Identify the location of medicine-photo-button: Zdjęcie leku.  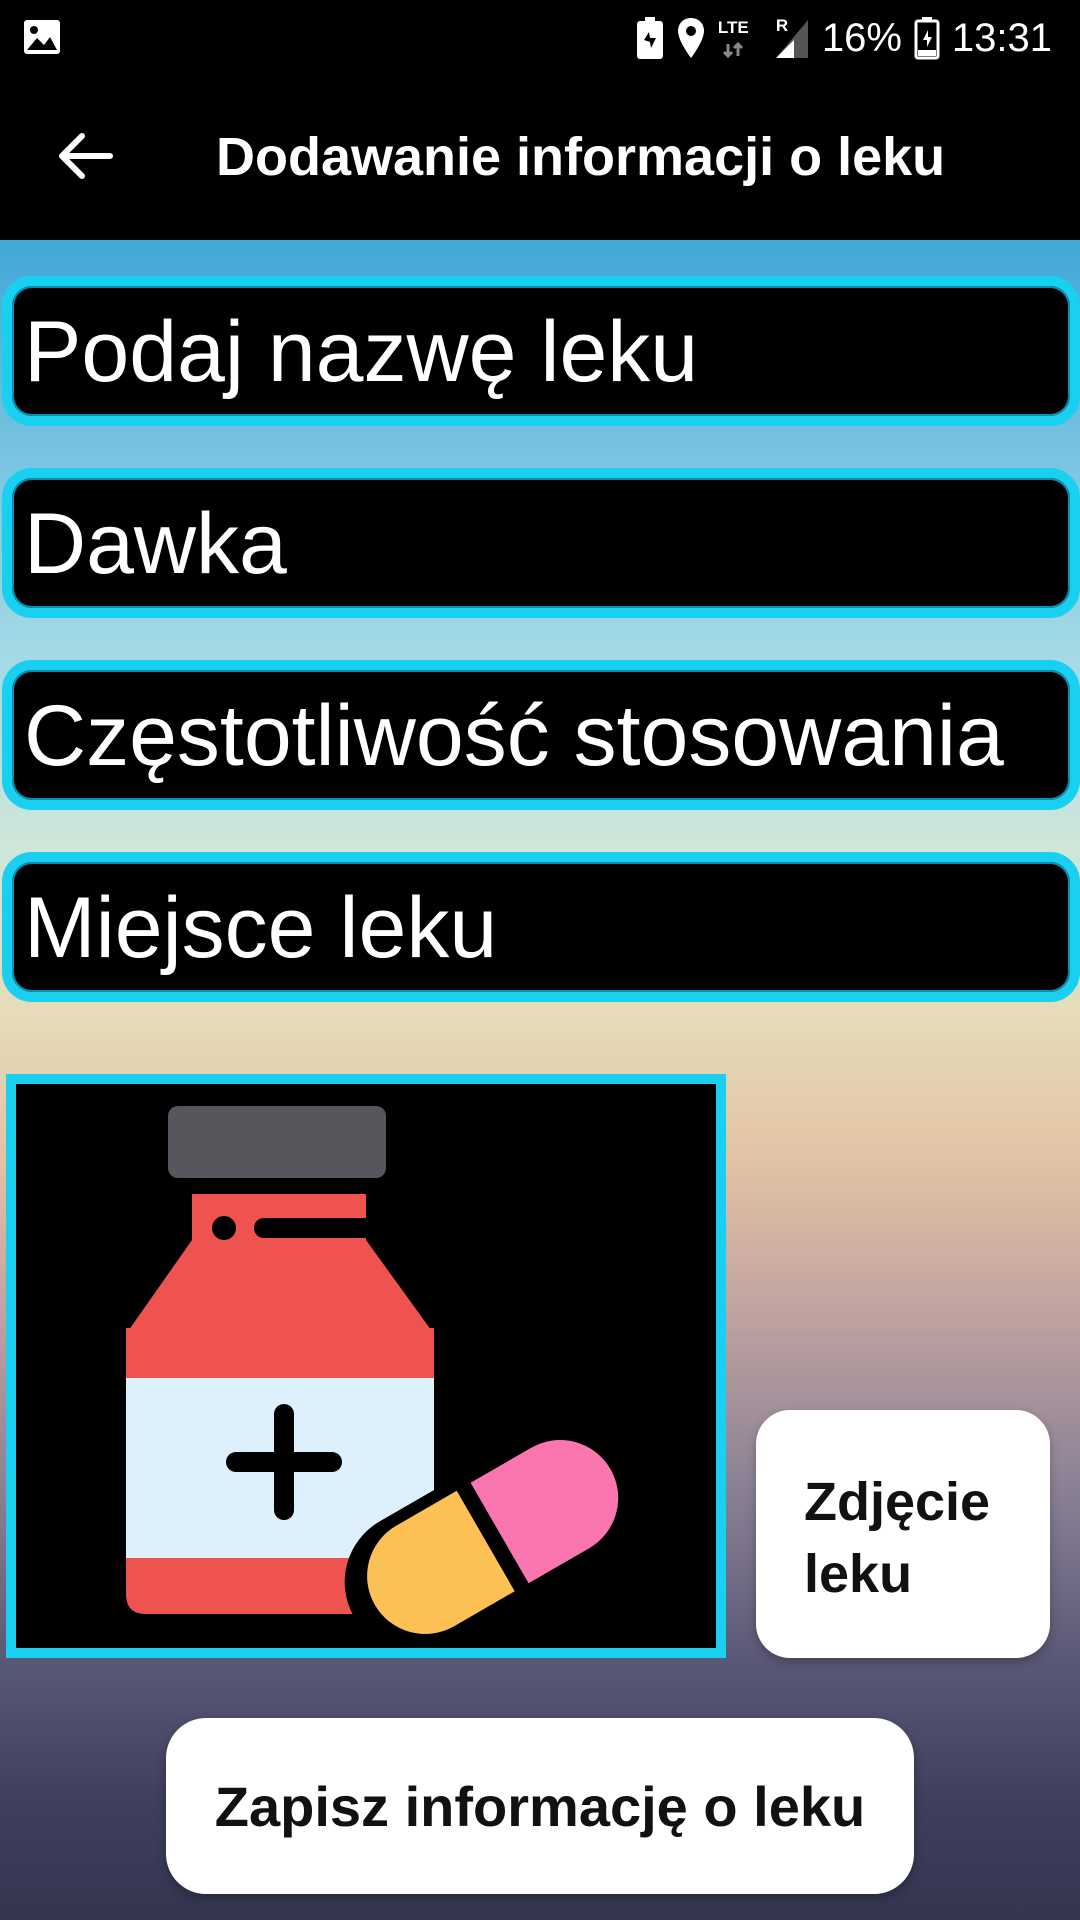
(903, 1534).